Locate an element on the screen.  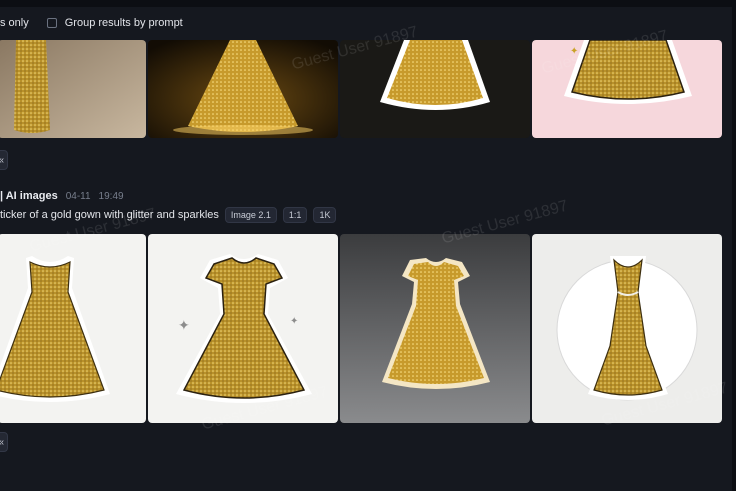
date-label: 04-11 is located at coordinates (78, 196).